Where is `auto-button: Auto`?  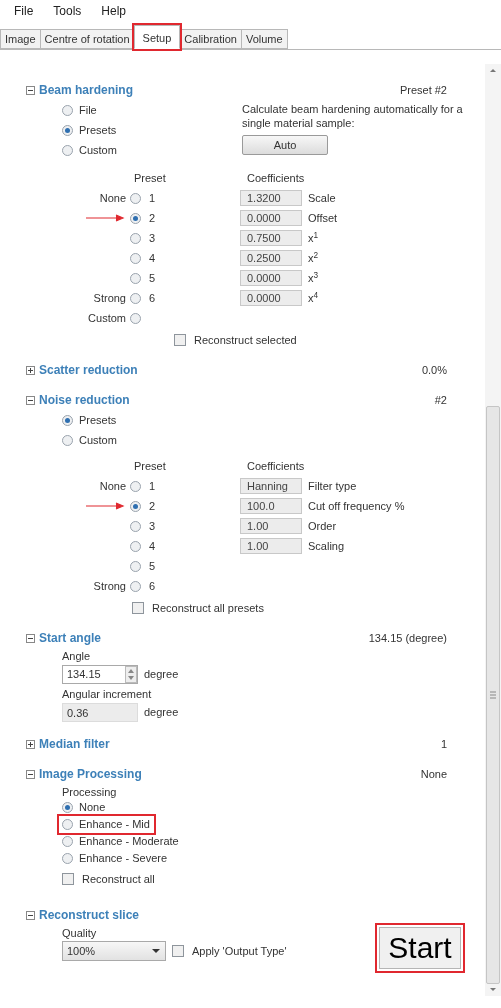
auto-button: Auto is located at coordinates (285, 145).